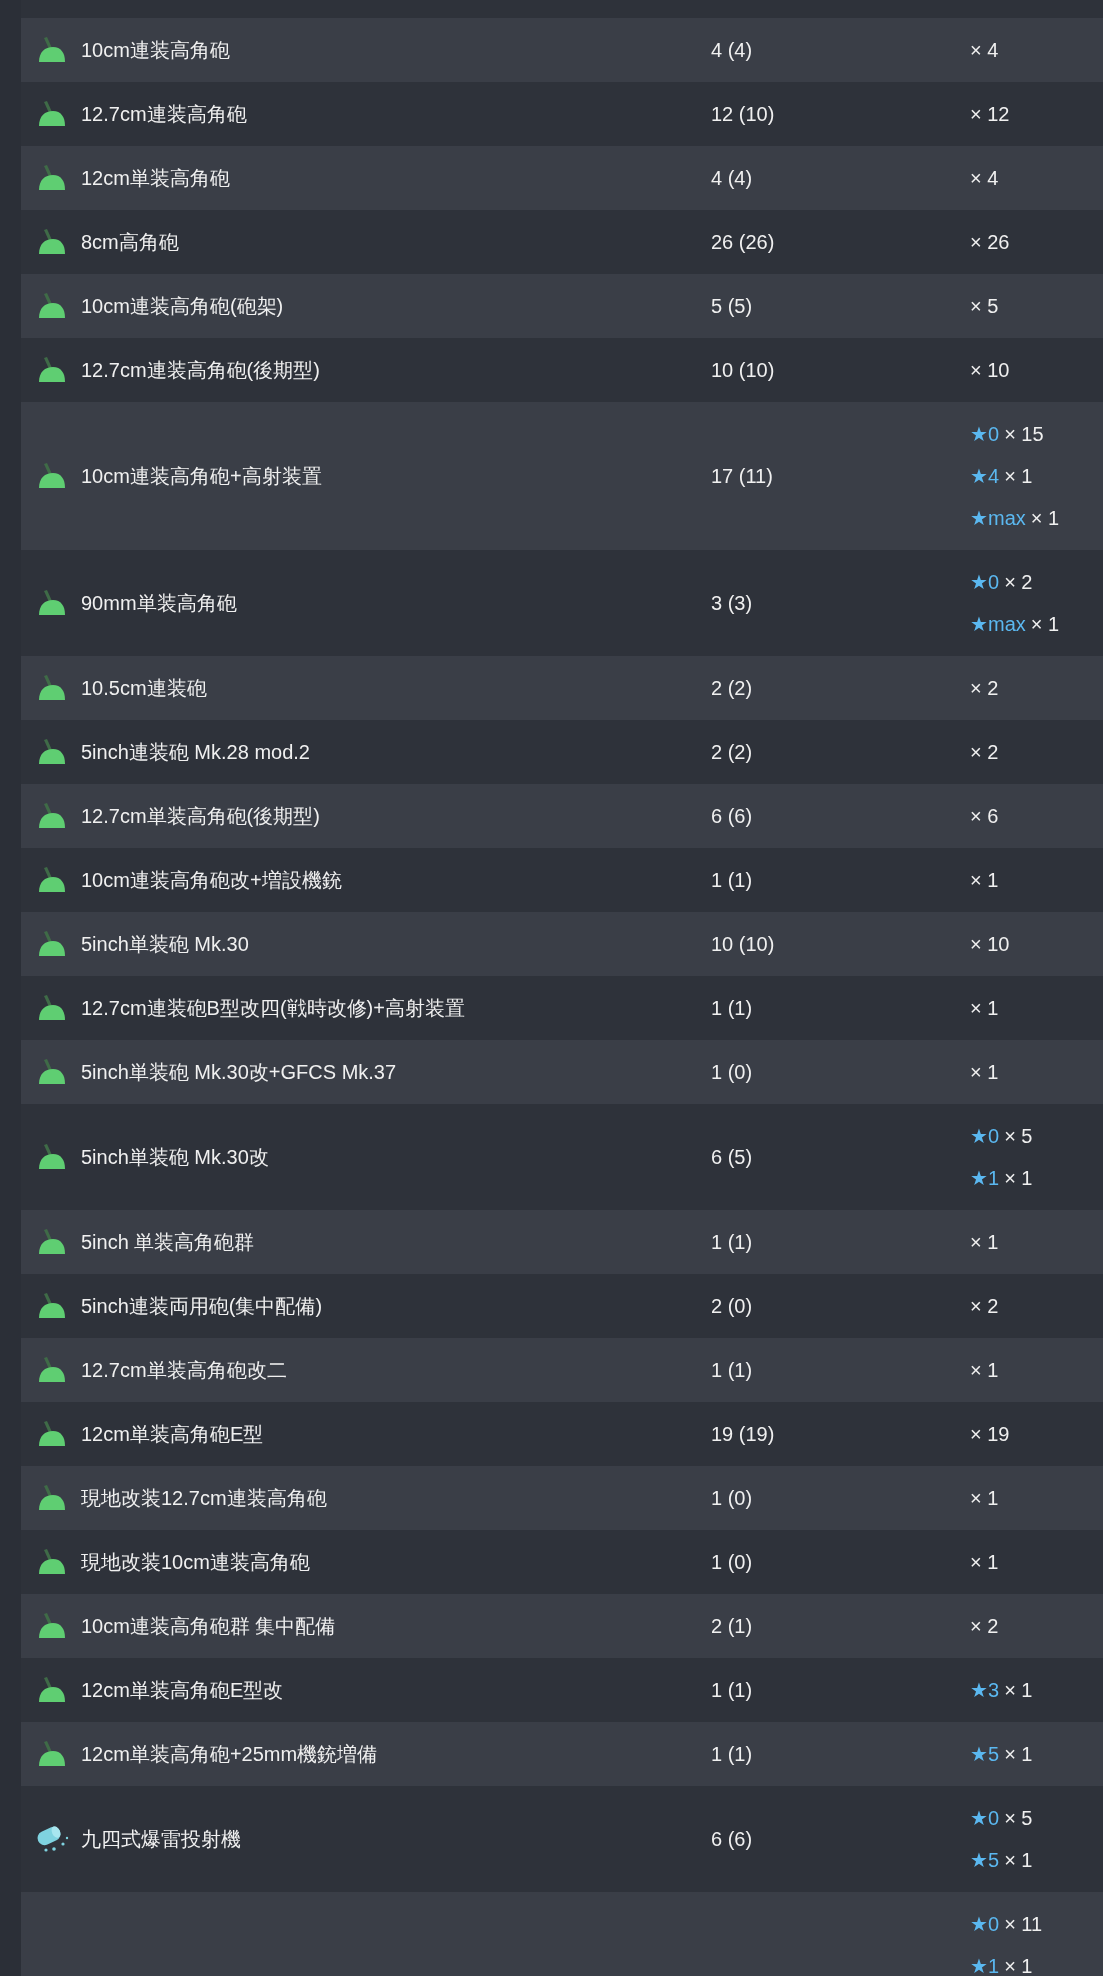 This screenshot has width=1103, height=1976. I want to click on equipment-name: 10cm連装高角砲改+増設機銃, so click(211, 880).